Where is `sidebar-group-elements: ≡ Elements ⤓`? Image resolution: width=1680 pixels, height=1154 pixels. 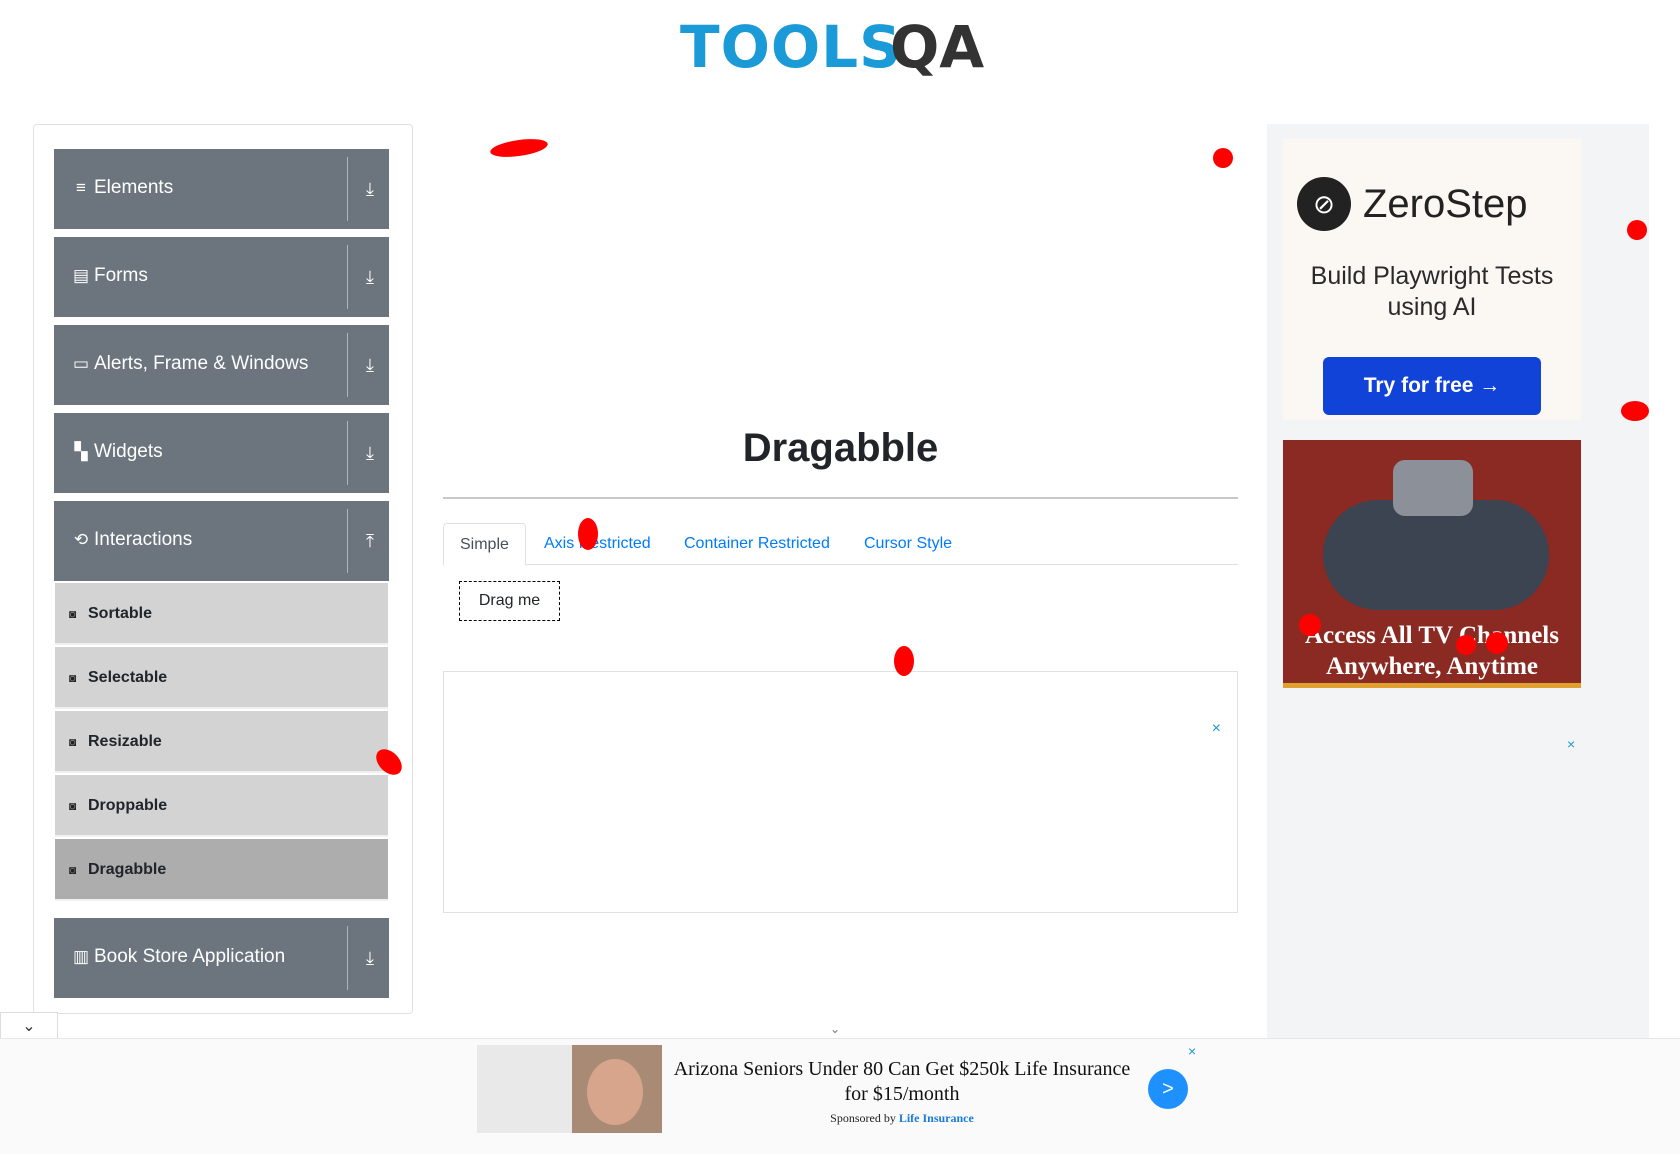
sidebar-group-elements: ≡ Elements ⤓ is located at coordinates (221, 189).